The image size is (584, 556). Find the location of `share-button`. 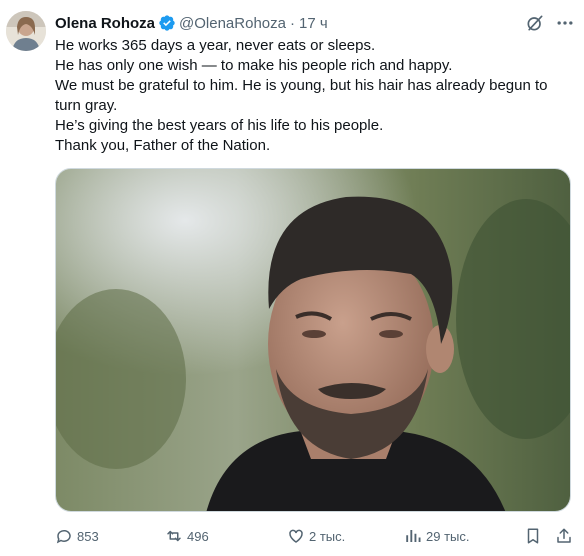

share-button is located at coordinates (566, 536).